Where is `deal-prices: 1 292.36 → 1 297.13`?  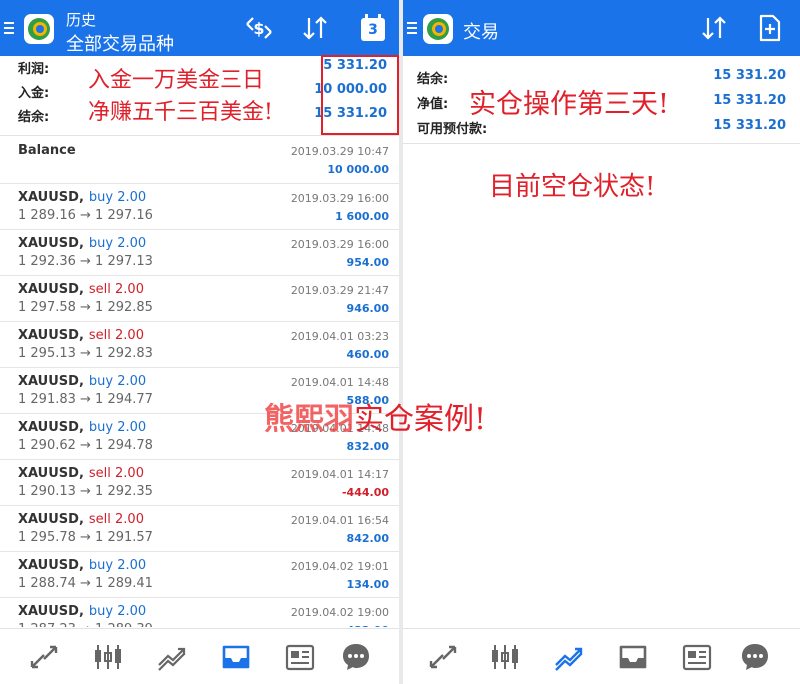 deal-prices: 1 292.36 → 1 297.13 is located at coordinates (85, 261).